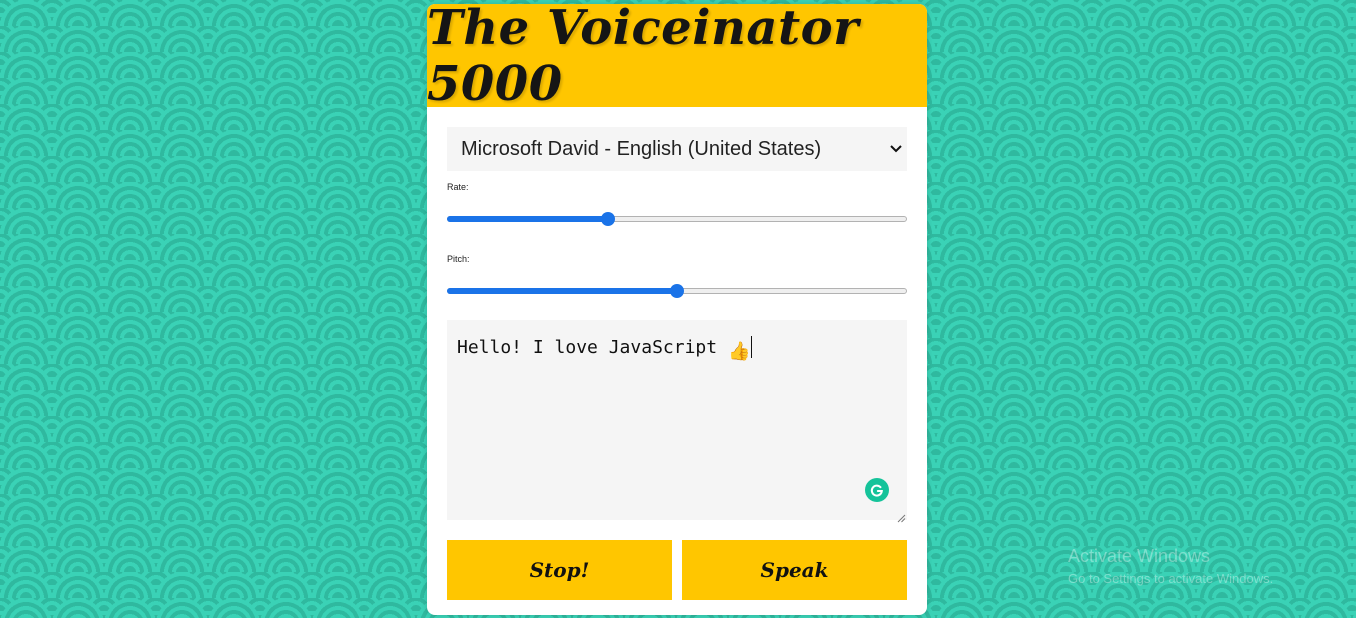 This screenshot has height=618, width=1356. What do you see at coordinates (562, 291) in the screenshot?
I see `pitch-slider-fill` at bounding box center [562, 291].